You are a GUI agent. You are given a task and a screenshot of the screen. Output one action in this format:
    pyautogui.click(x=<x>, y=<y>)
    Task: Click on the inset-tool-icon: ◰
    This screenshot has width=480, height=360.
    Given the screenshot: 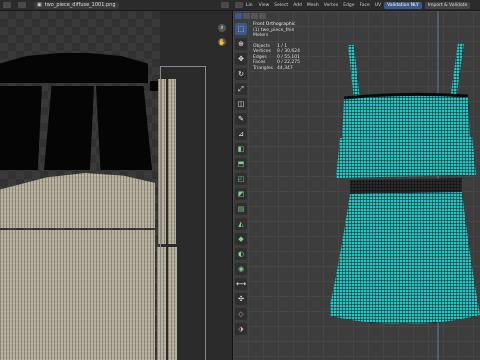 What is the action you would take?
    pyautogui.click(x=241, y=179)
    